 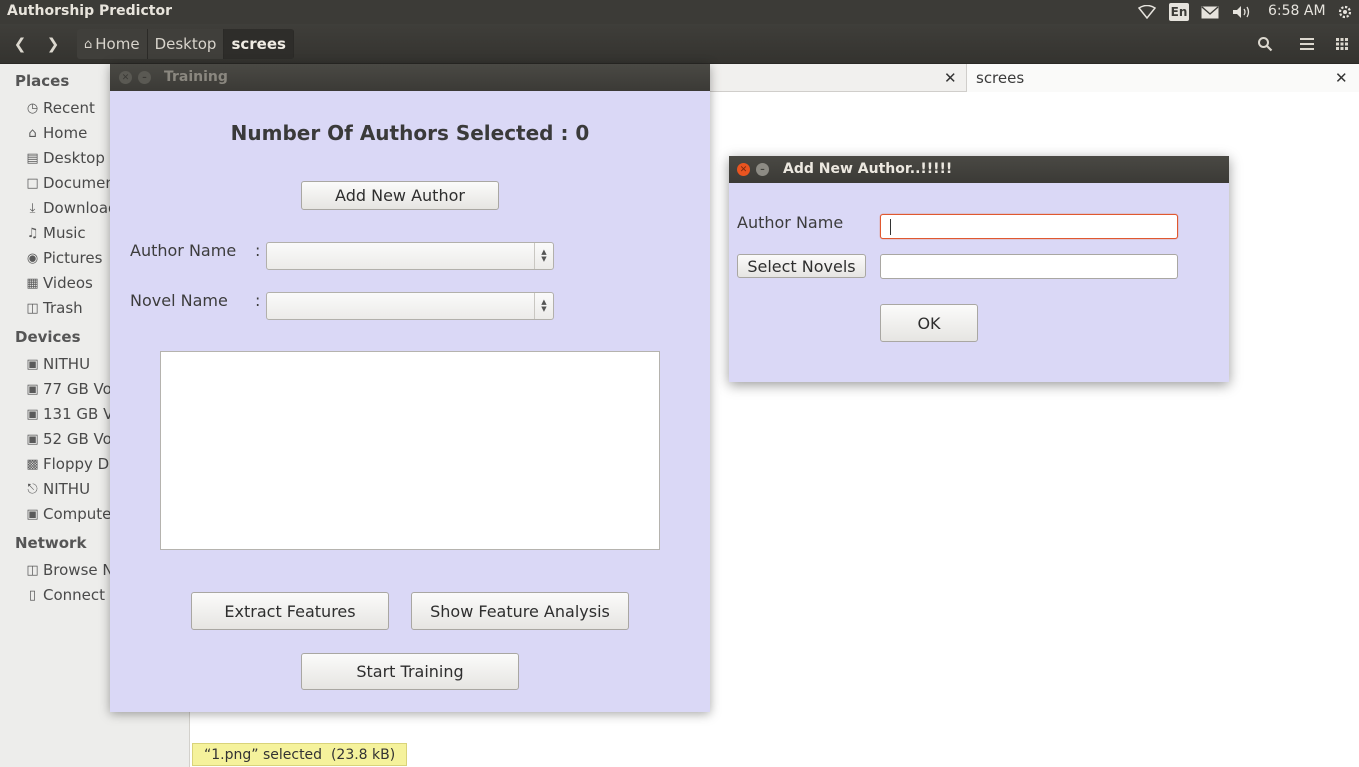 I want to click on dialog-title: Add New Author..!!!!!, so click(x=868, y=169).